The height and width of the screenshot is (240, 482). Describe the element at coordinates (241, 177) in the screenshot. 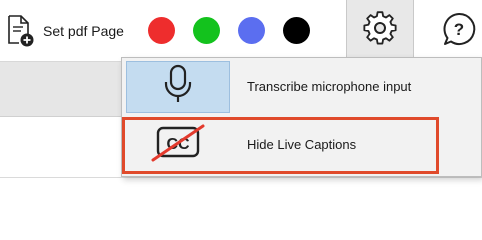

I see `background-divider` at that location.